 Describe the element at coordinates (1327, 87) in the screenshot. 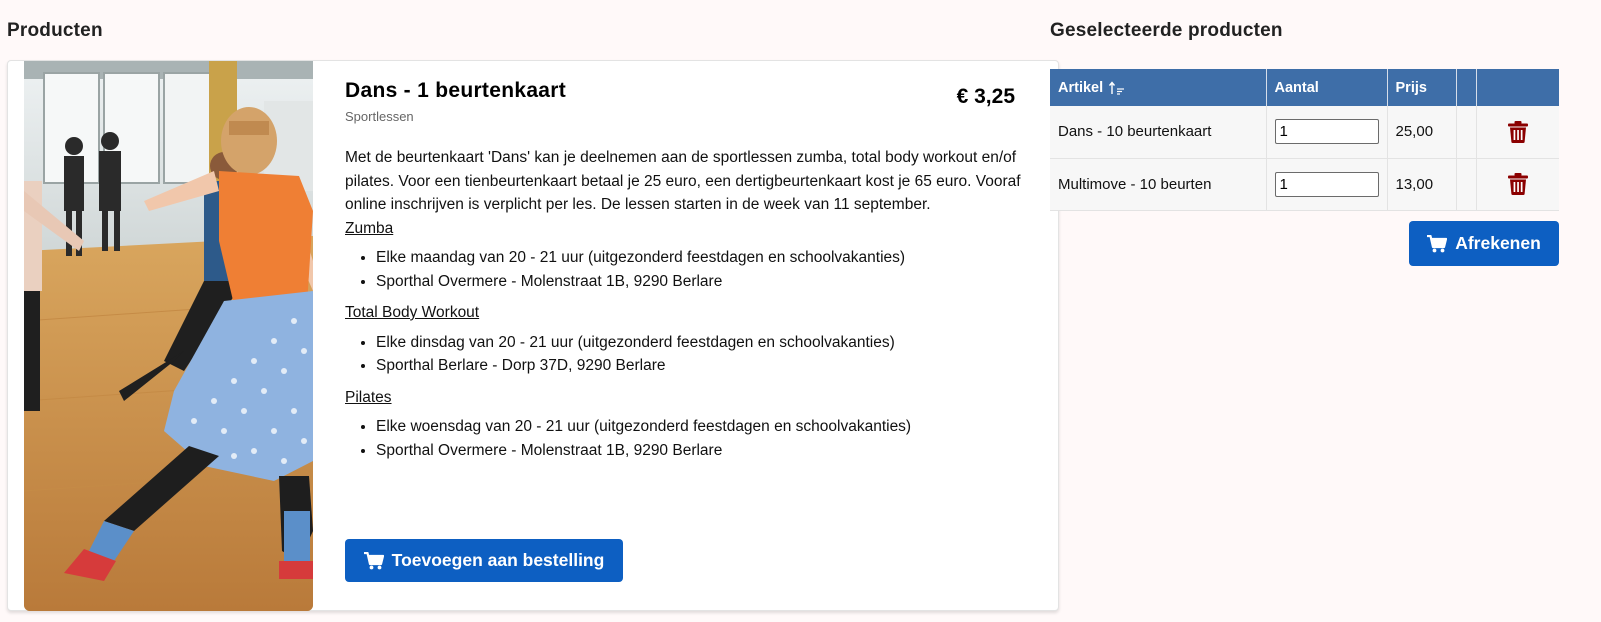

I see `column-header-quantity: Aantal` at that location.